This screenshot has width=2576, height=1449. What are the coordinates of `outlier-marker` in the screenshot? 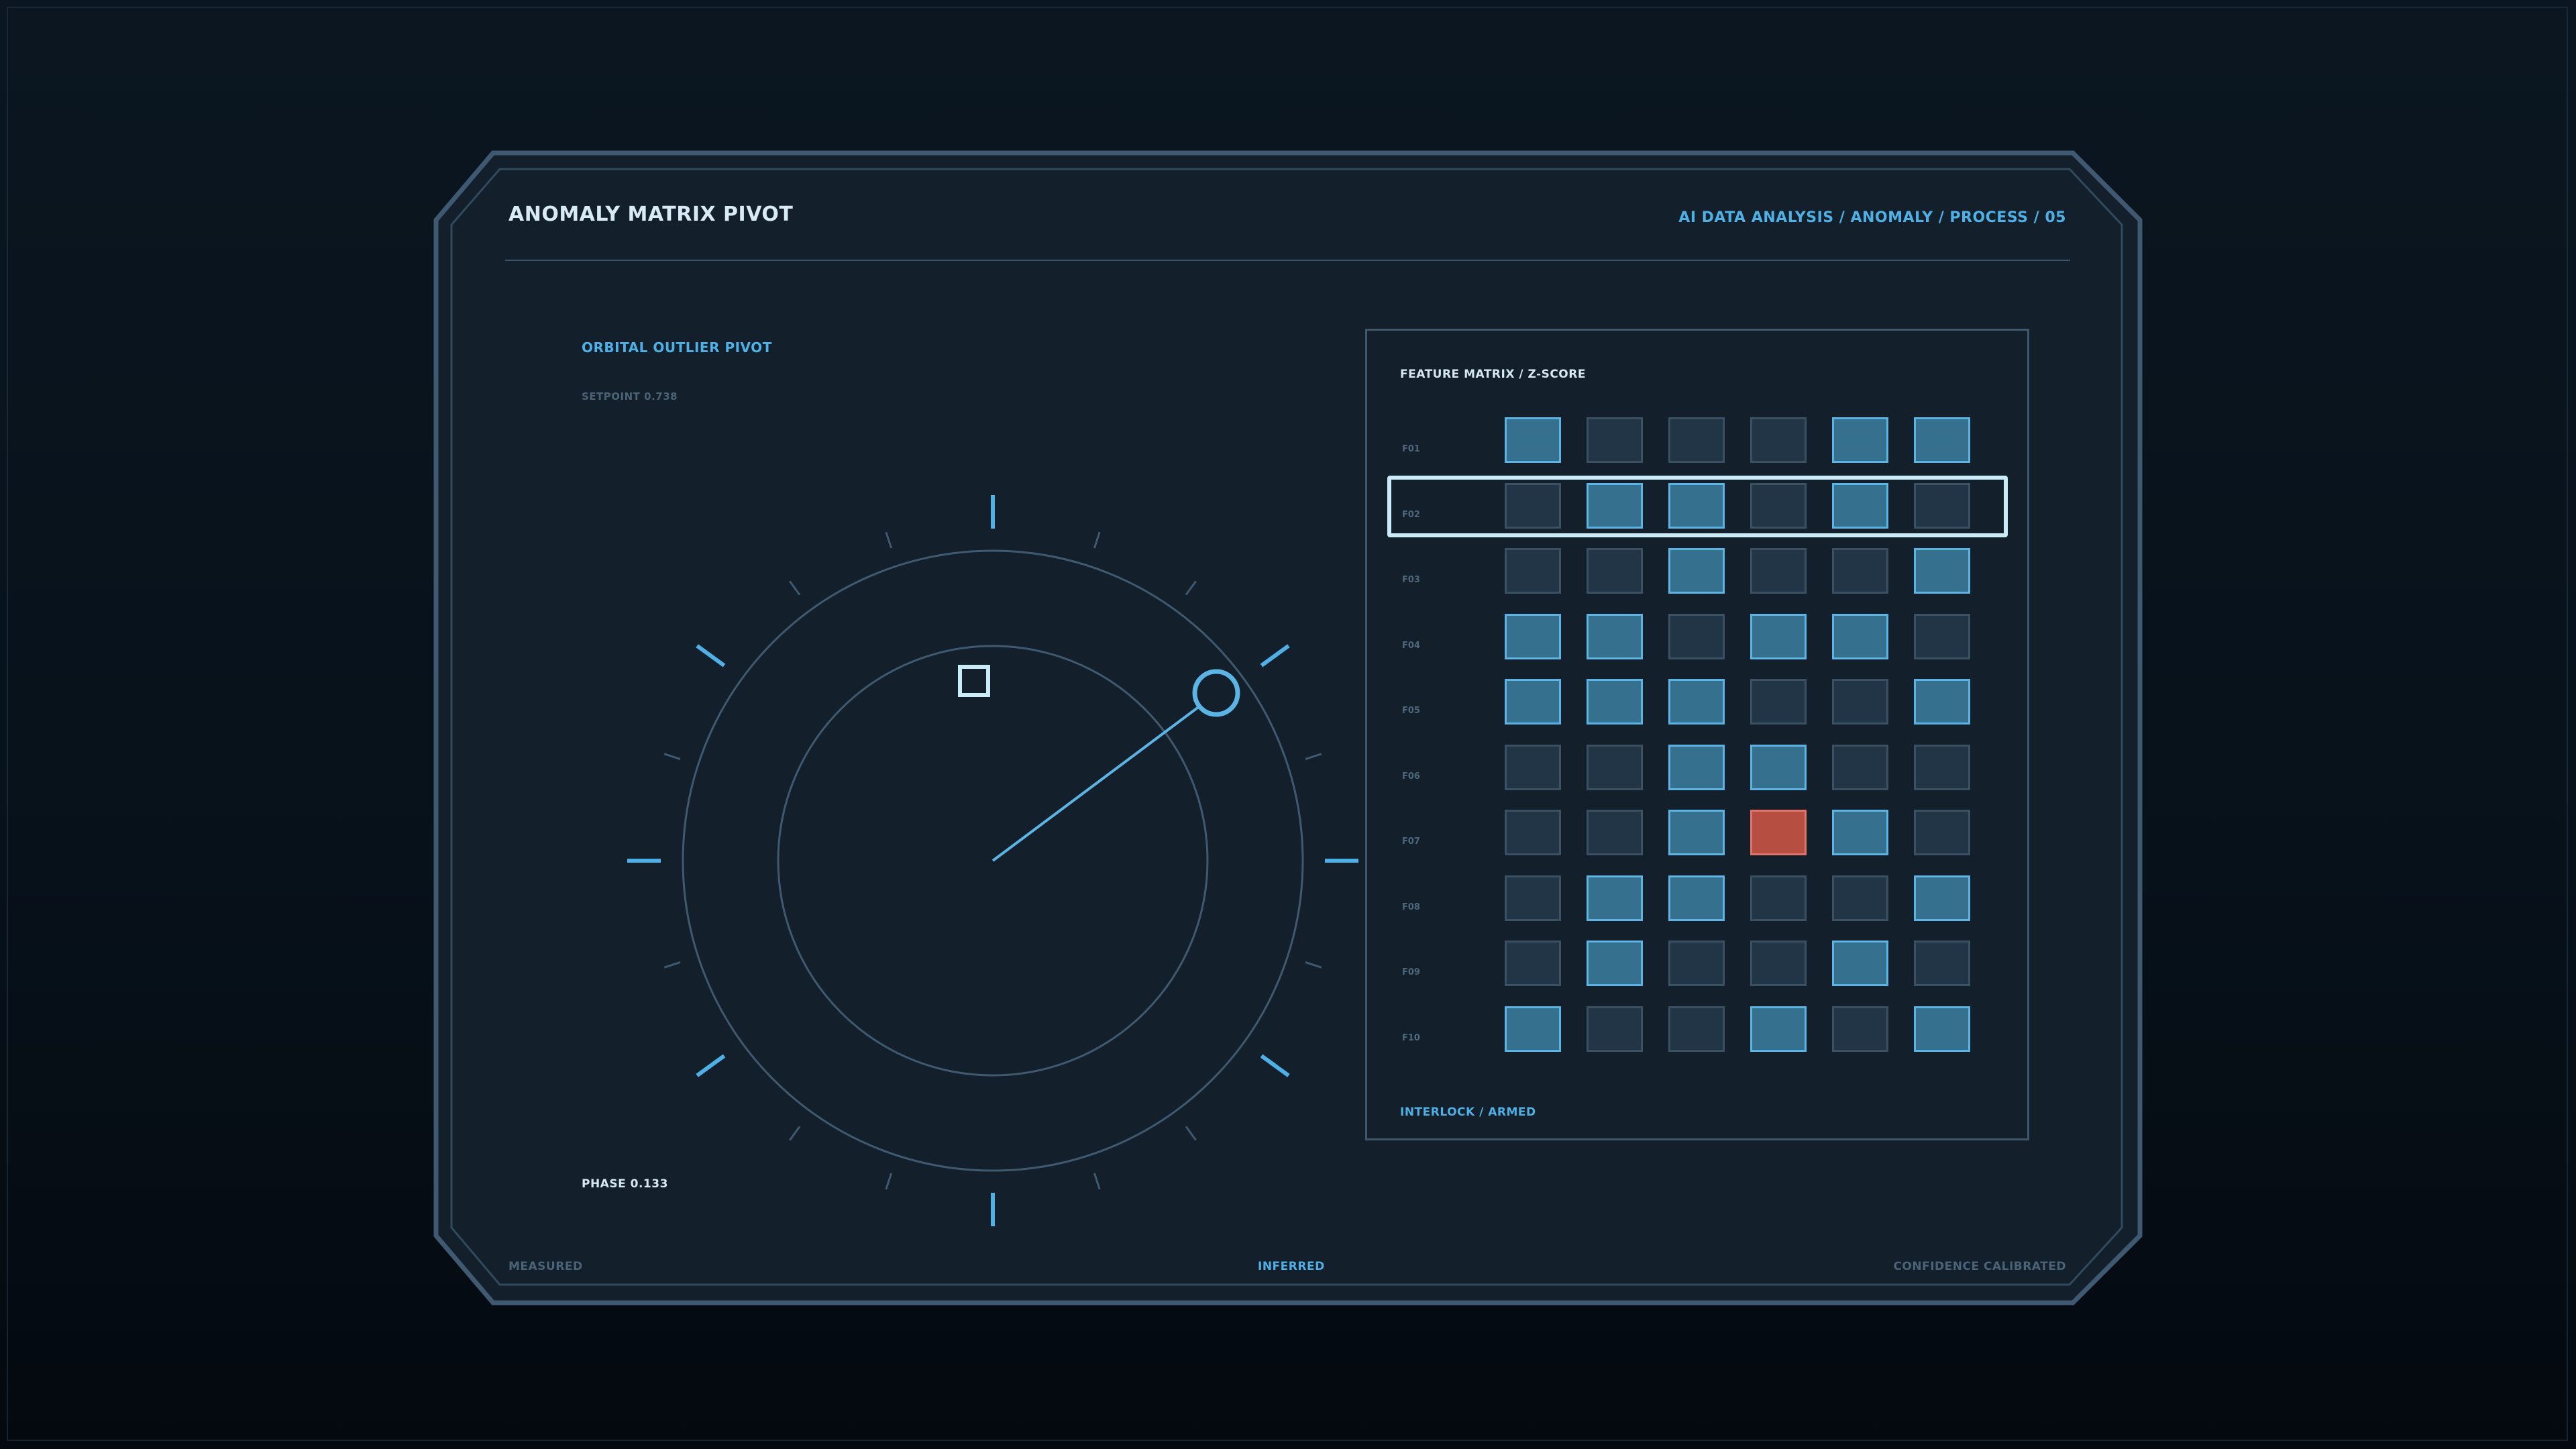 It's located at (1216, 693).